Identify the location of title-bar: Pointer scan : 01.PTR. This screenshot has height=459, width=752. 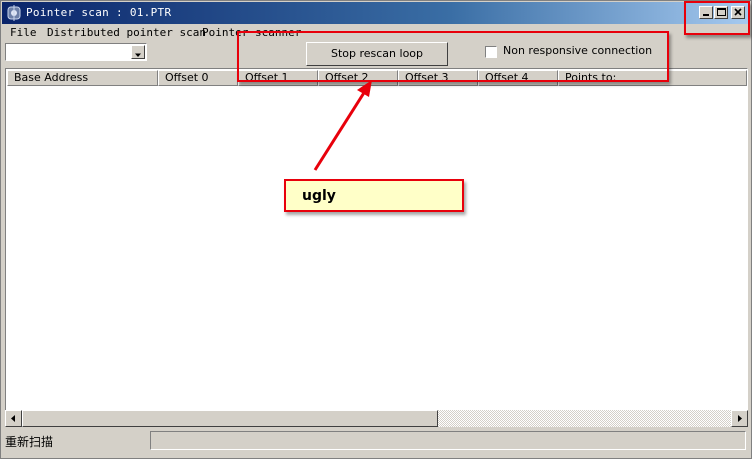
(376, 13).